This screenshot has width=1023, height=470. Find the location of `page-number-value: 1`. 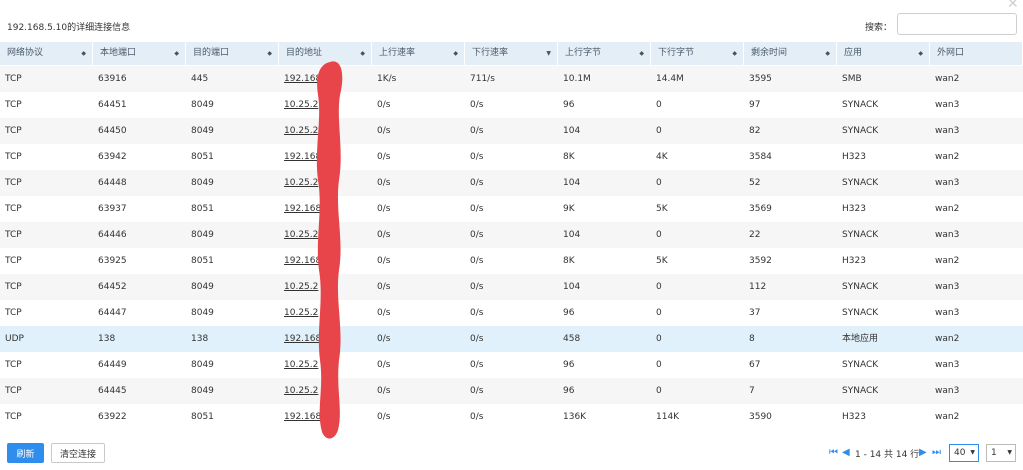

page-number-value: 1 is located at coordinates (994, 453).